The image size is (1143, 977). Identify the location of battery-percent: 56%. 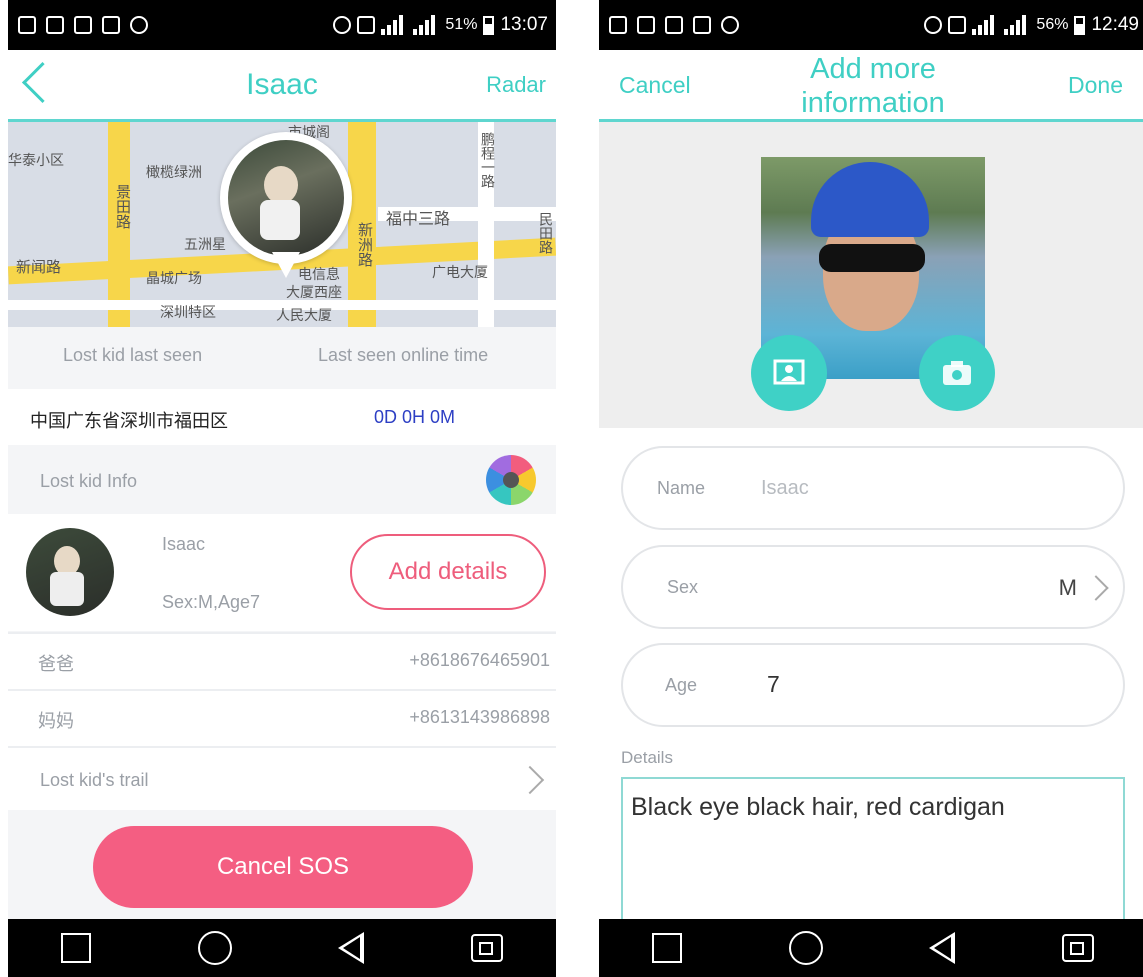
(1052, 24).